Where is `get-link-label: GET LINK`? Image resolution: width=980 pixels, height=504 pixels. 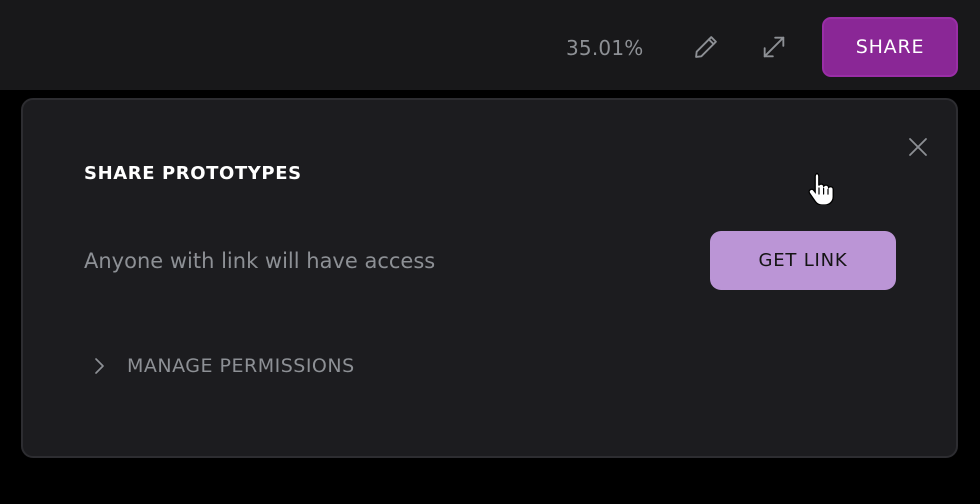
get-link-label: GET LINK is located at coordinates (803, 260).